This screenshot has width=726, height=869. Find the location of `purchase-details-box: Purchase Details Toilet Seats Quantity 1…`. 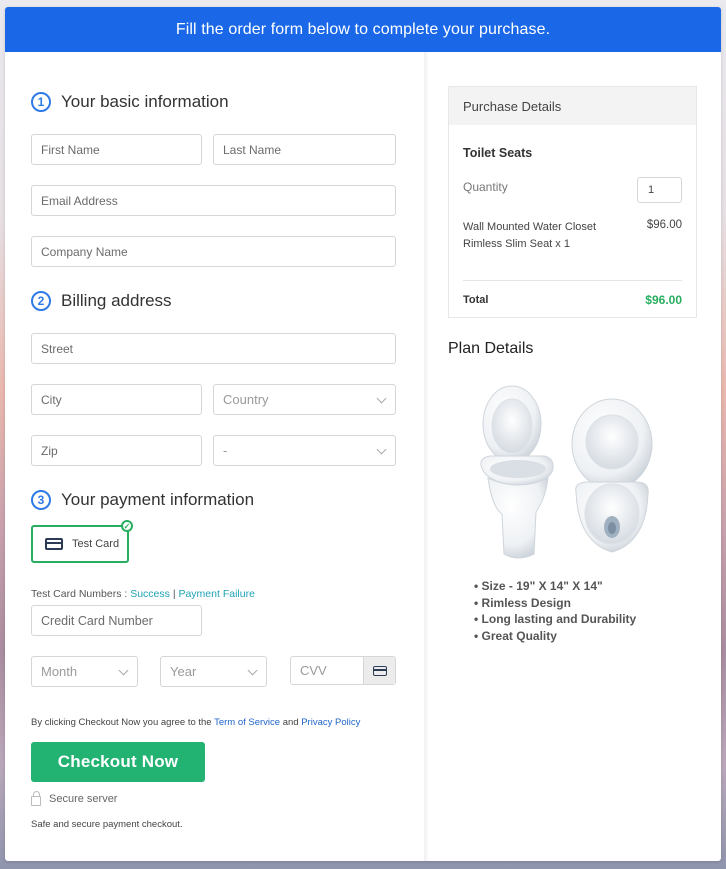

purchase-details-box: Purchase Details Toilet Seats Quantity 1… is located at coordinates (572, 202).